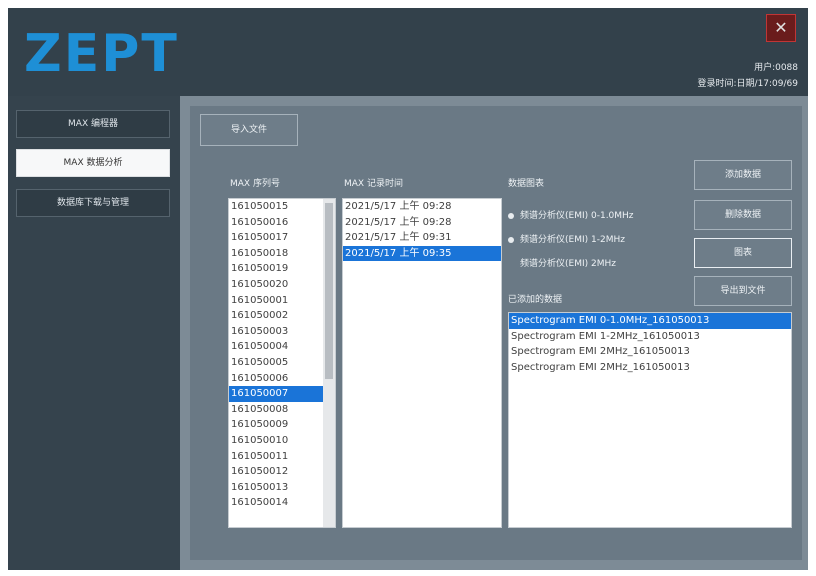  Describe the element at coordinates (329, 291) in the screenshot. I see `serial-scroll-thumb` at that location.